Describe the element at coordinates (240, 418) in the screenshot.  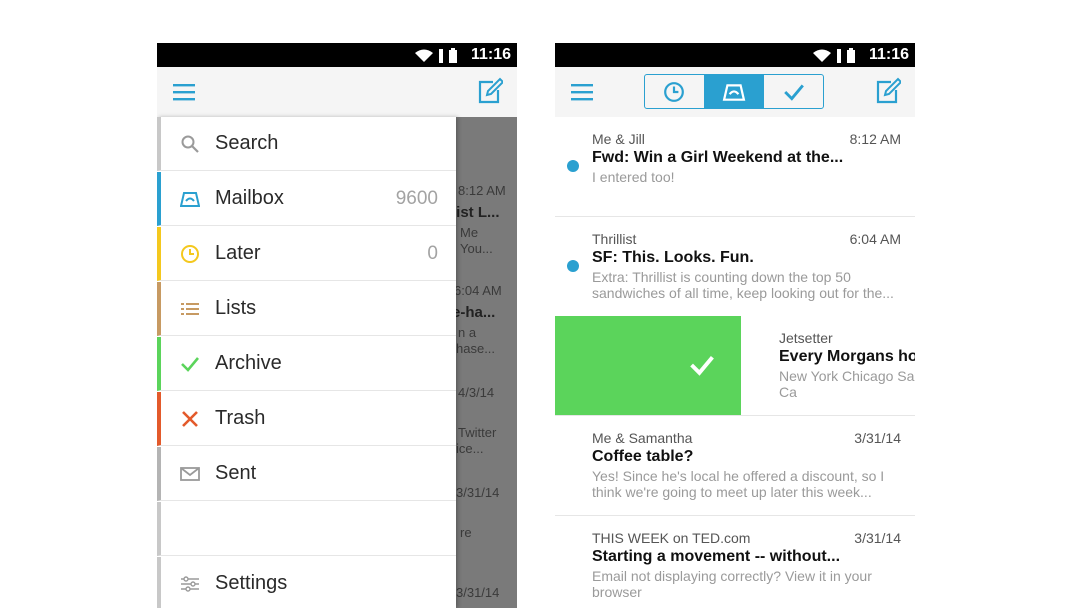
I see `drawer-item-label: Trash` at that location.